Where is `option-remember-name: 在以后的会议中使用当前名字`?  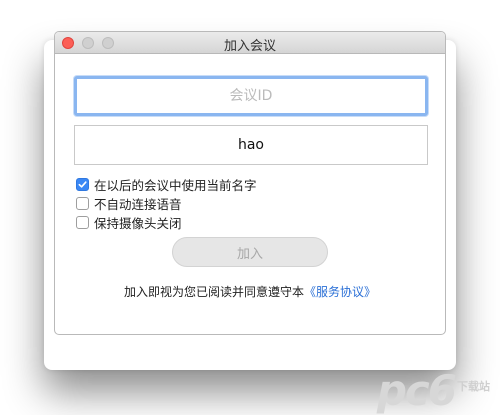 option-remember-name: 在以后的会议中使用当前名字 is located at coordinates (166, 184).